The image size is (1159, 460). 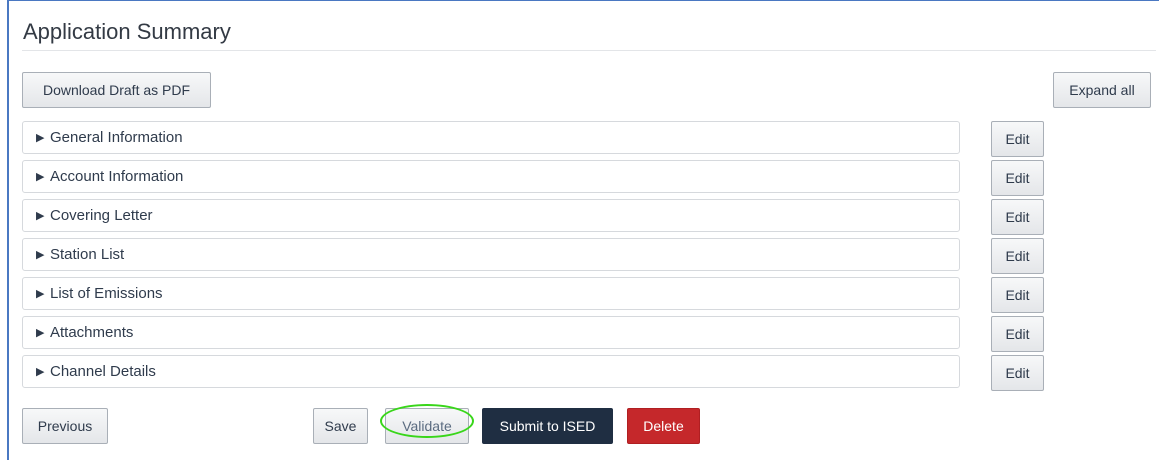 What do you see at coordinates (8, 230) in the screenshot?
I see `frame-left-border` at bounding box center [8, 230].